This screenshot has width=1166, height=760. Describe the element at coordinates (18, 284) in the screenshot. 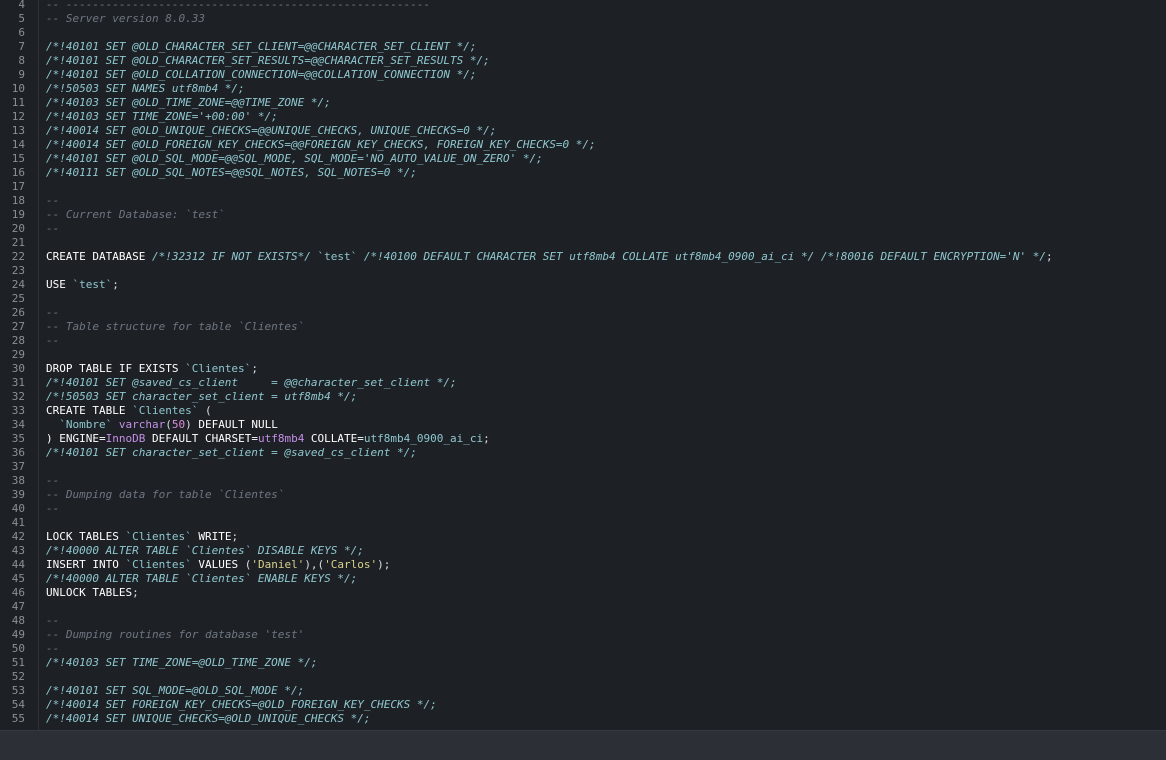

I see `line-number: 24` at that location.